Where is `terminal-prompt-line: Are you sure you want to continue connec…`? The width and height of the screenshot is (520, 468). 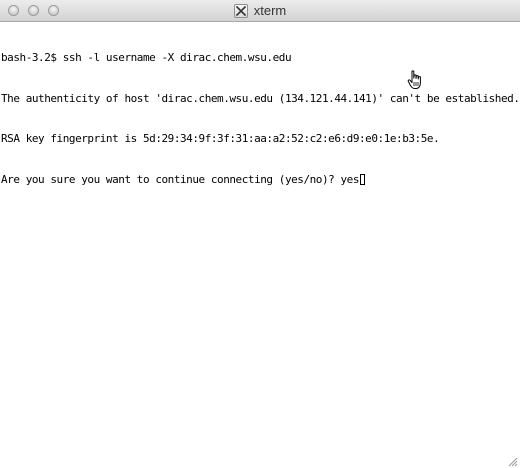 terminal-prompt-line: Are you sure you want to continue connec… is located at coordinates (259, 180).